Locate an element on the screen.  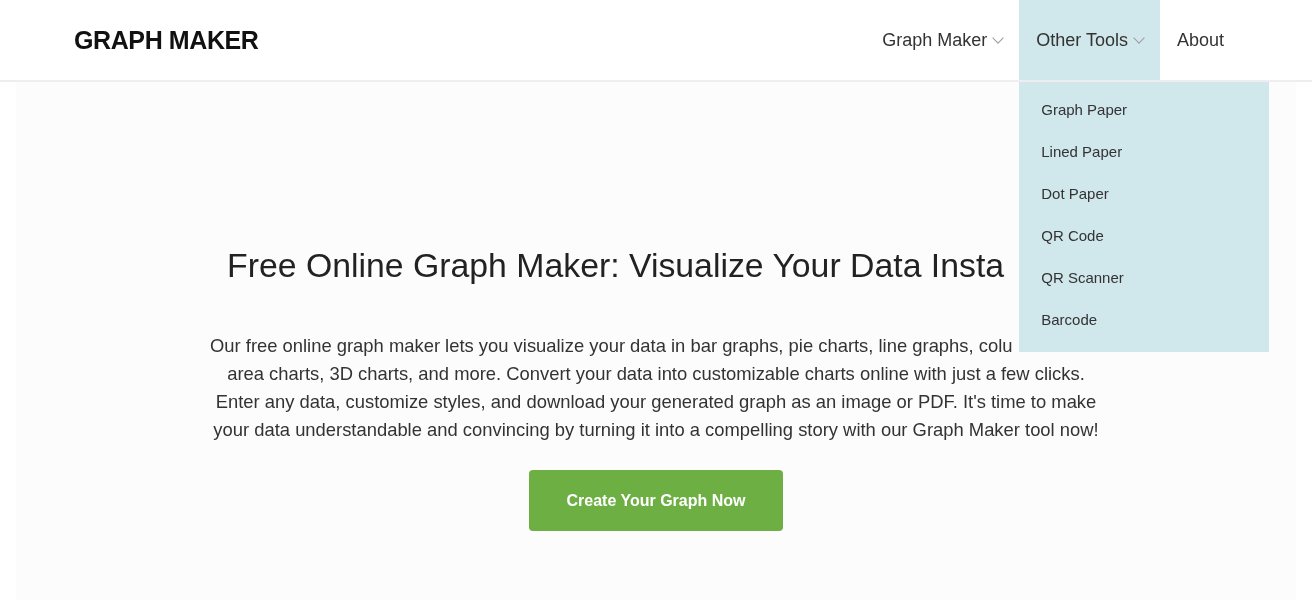
nav-menu-button: Graph Maker is located at coordinates (942, 40).